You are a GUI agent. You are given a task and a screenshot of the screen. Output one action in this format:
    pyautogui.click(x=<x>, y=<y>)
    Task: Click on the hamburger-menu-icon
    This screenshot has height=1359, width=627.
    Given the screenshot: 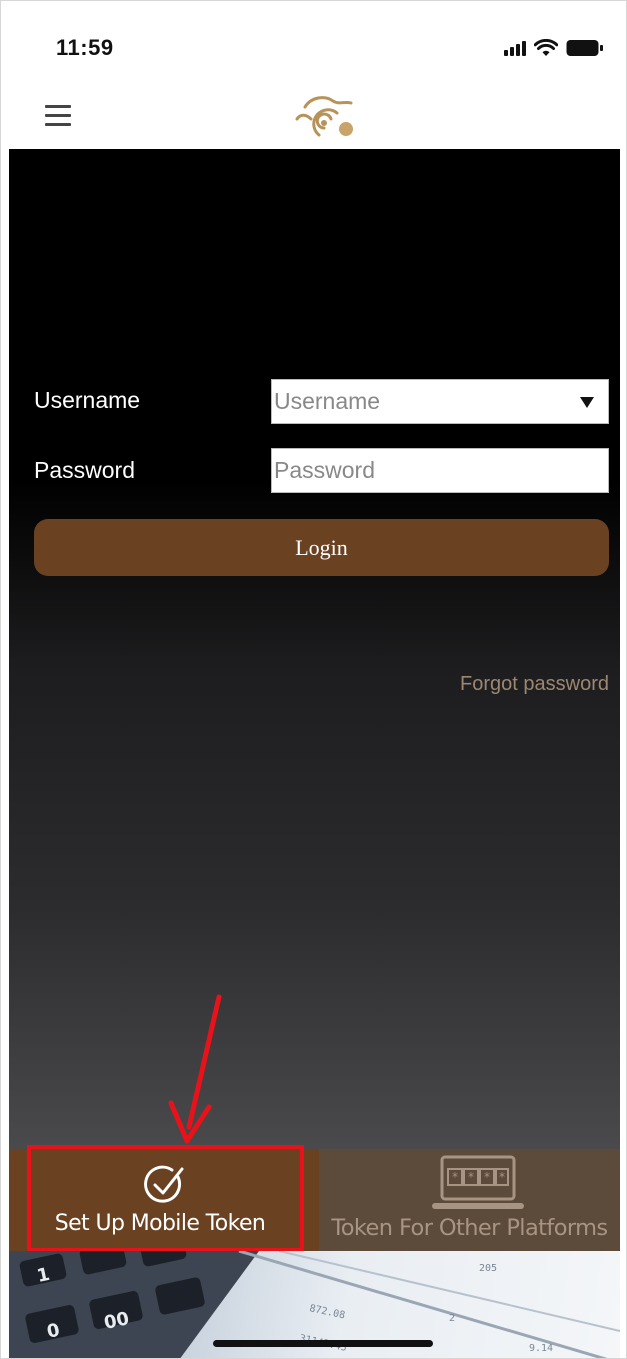 What is the action you would take?
    pyautogui.click(x=58, y=116)
    